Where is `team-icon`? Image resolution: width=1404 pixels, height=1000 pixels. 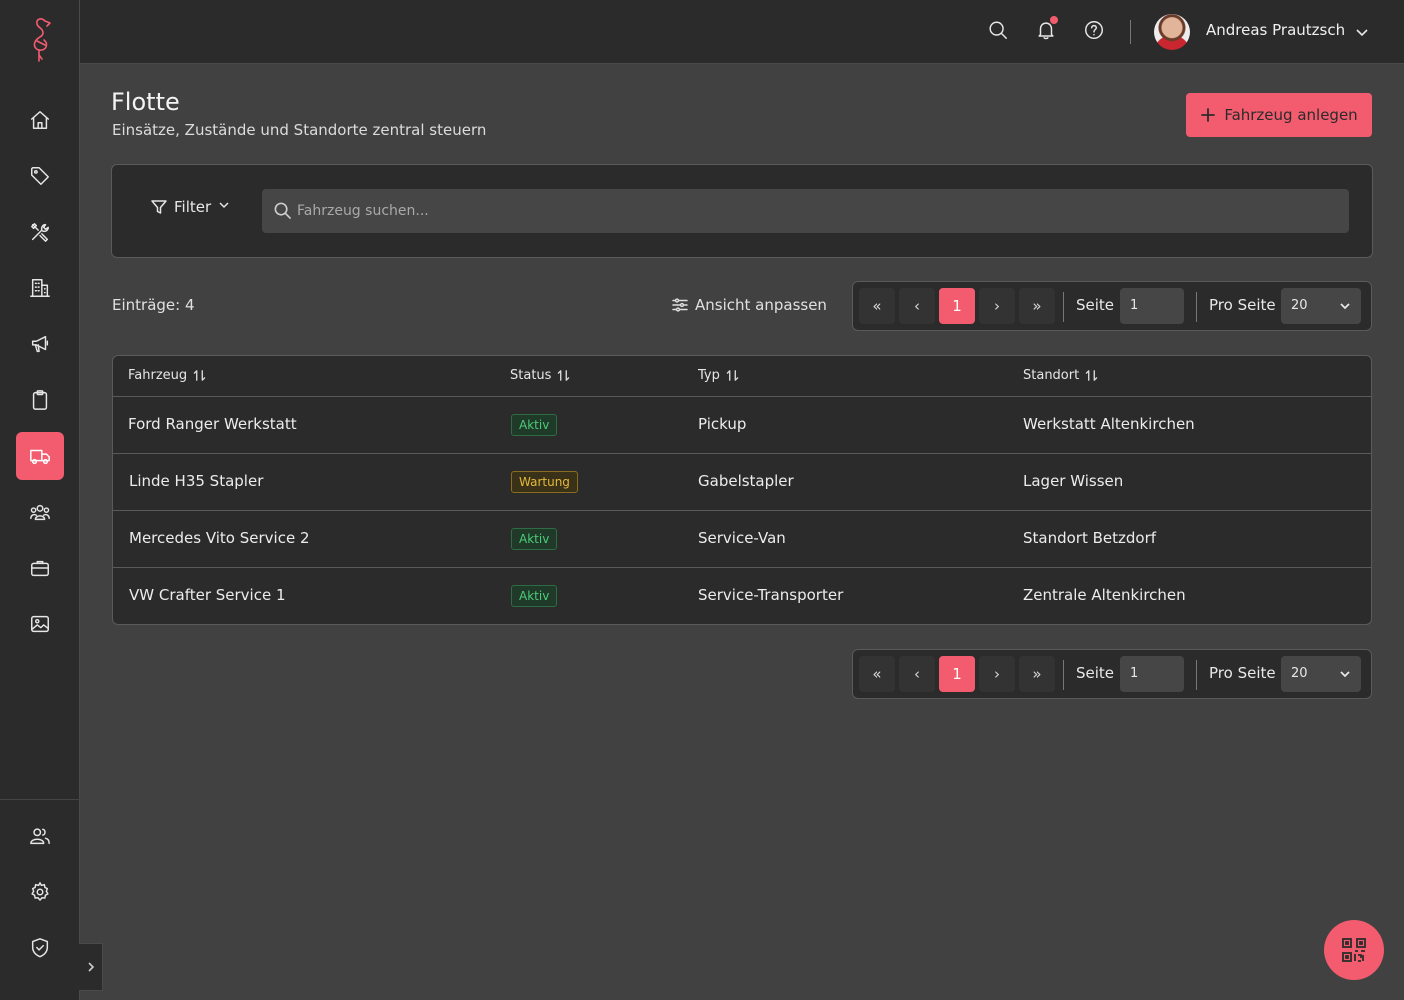 team-icon is located at coordinates (40, 512).